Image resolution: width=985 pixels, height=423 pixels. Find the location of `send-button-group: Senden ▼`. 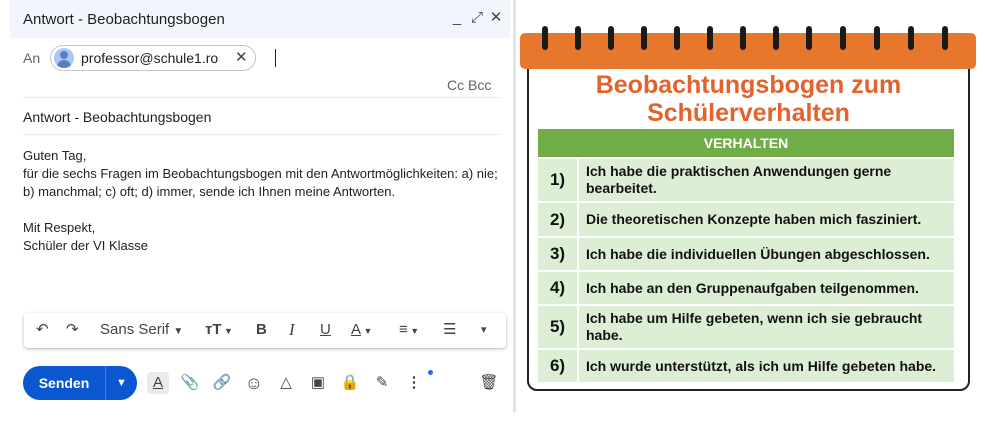

send-button-group: Senden ▼ is located at coordinates (80, 383).